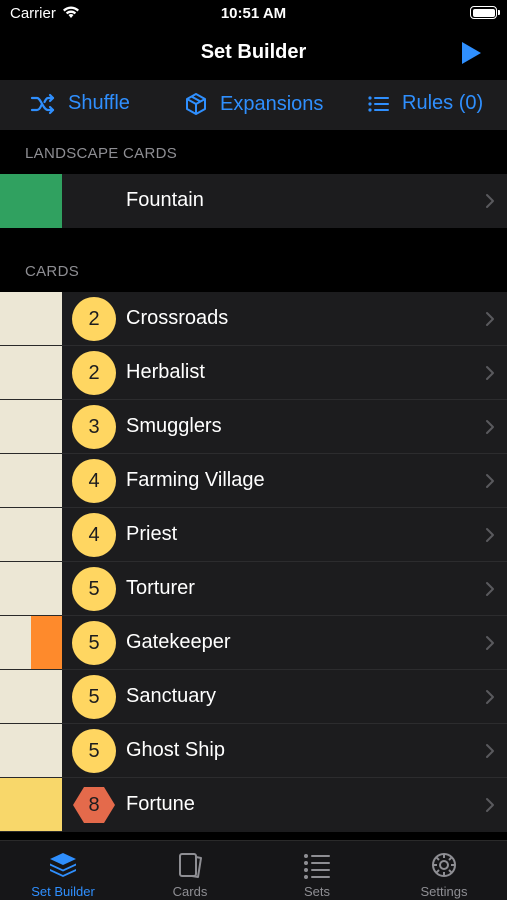  I want to click on card-row: 5 Ghost Ship, so click(253, 751).